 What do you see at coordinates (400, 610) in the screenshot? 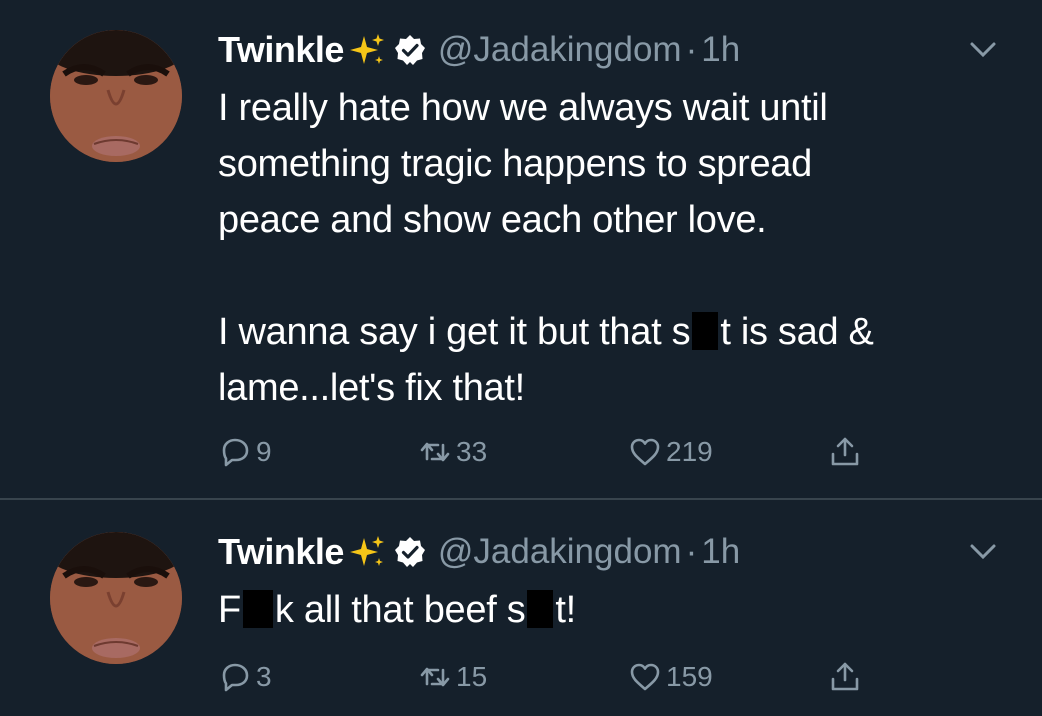
I see `text-segment: k all that beef s` at bounding box center [400, 610].